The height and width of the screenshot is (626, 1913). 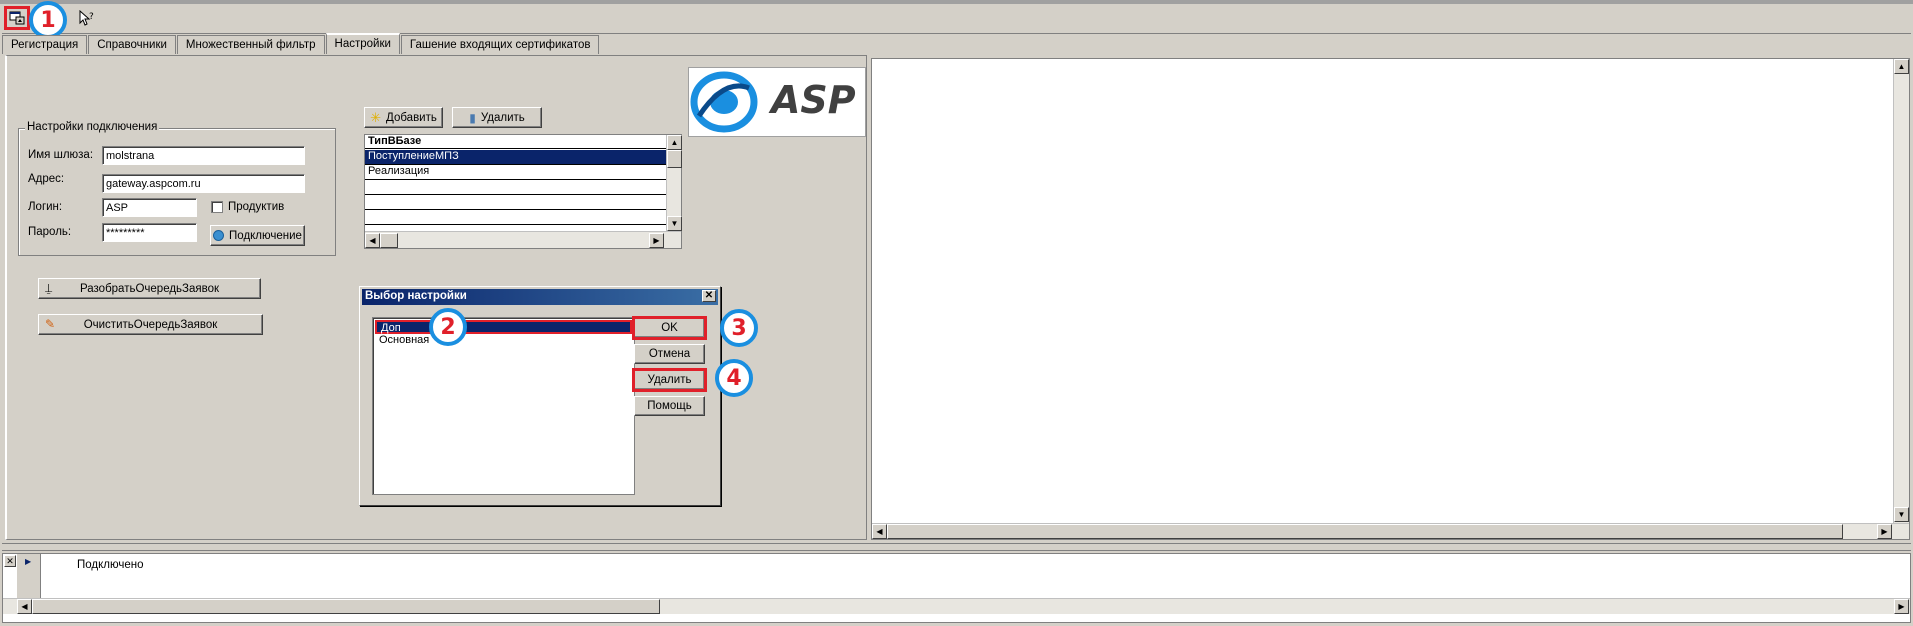 What do you see at coordinates (411, 117) in the screenshot?
I see `add-type-label: Добавить` at bounding box center [411, 117].